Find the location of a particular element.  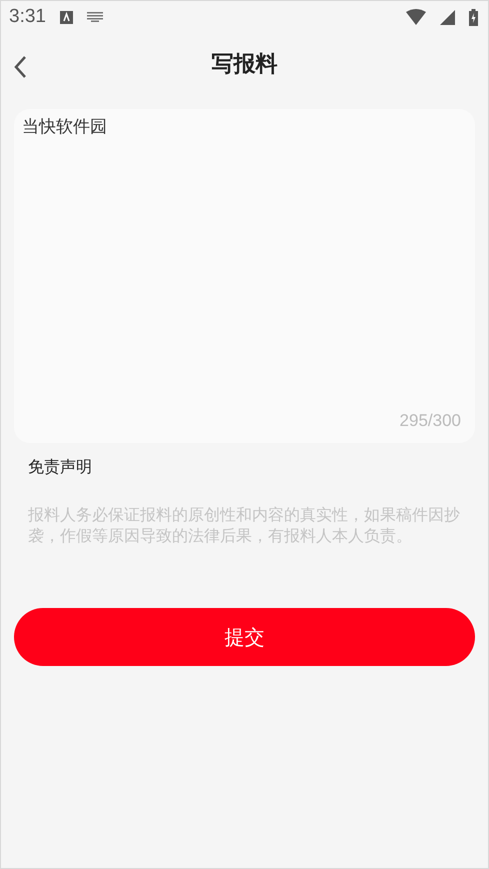

wifi-icon is located at coordinates (416, 17).